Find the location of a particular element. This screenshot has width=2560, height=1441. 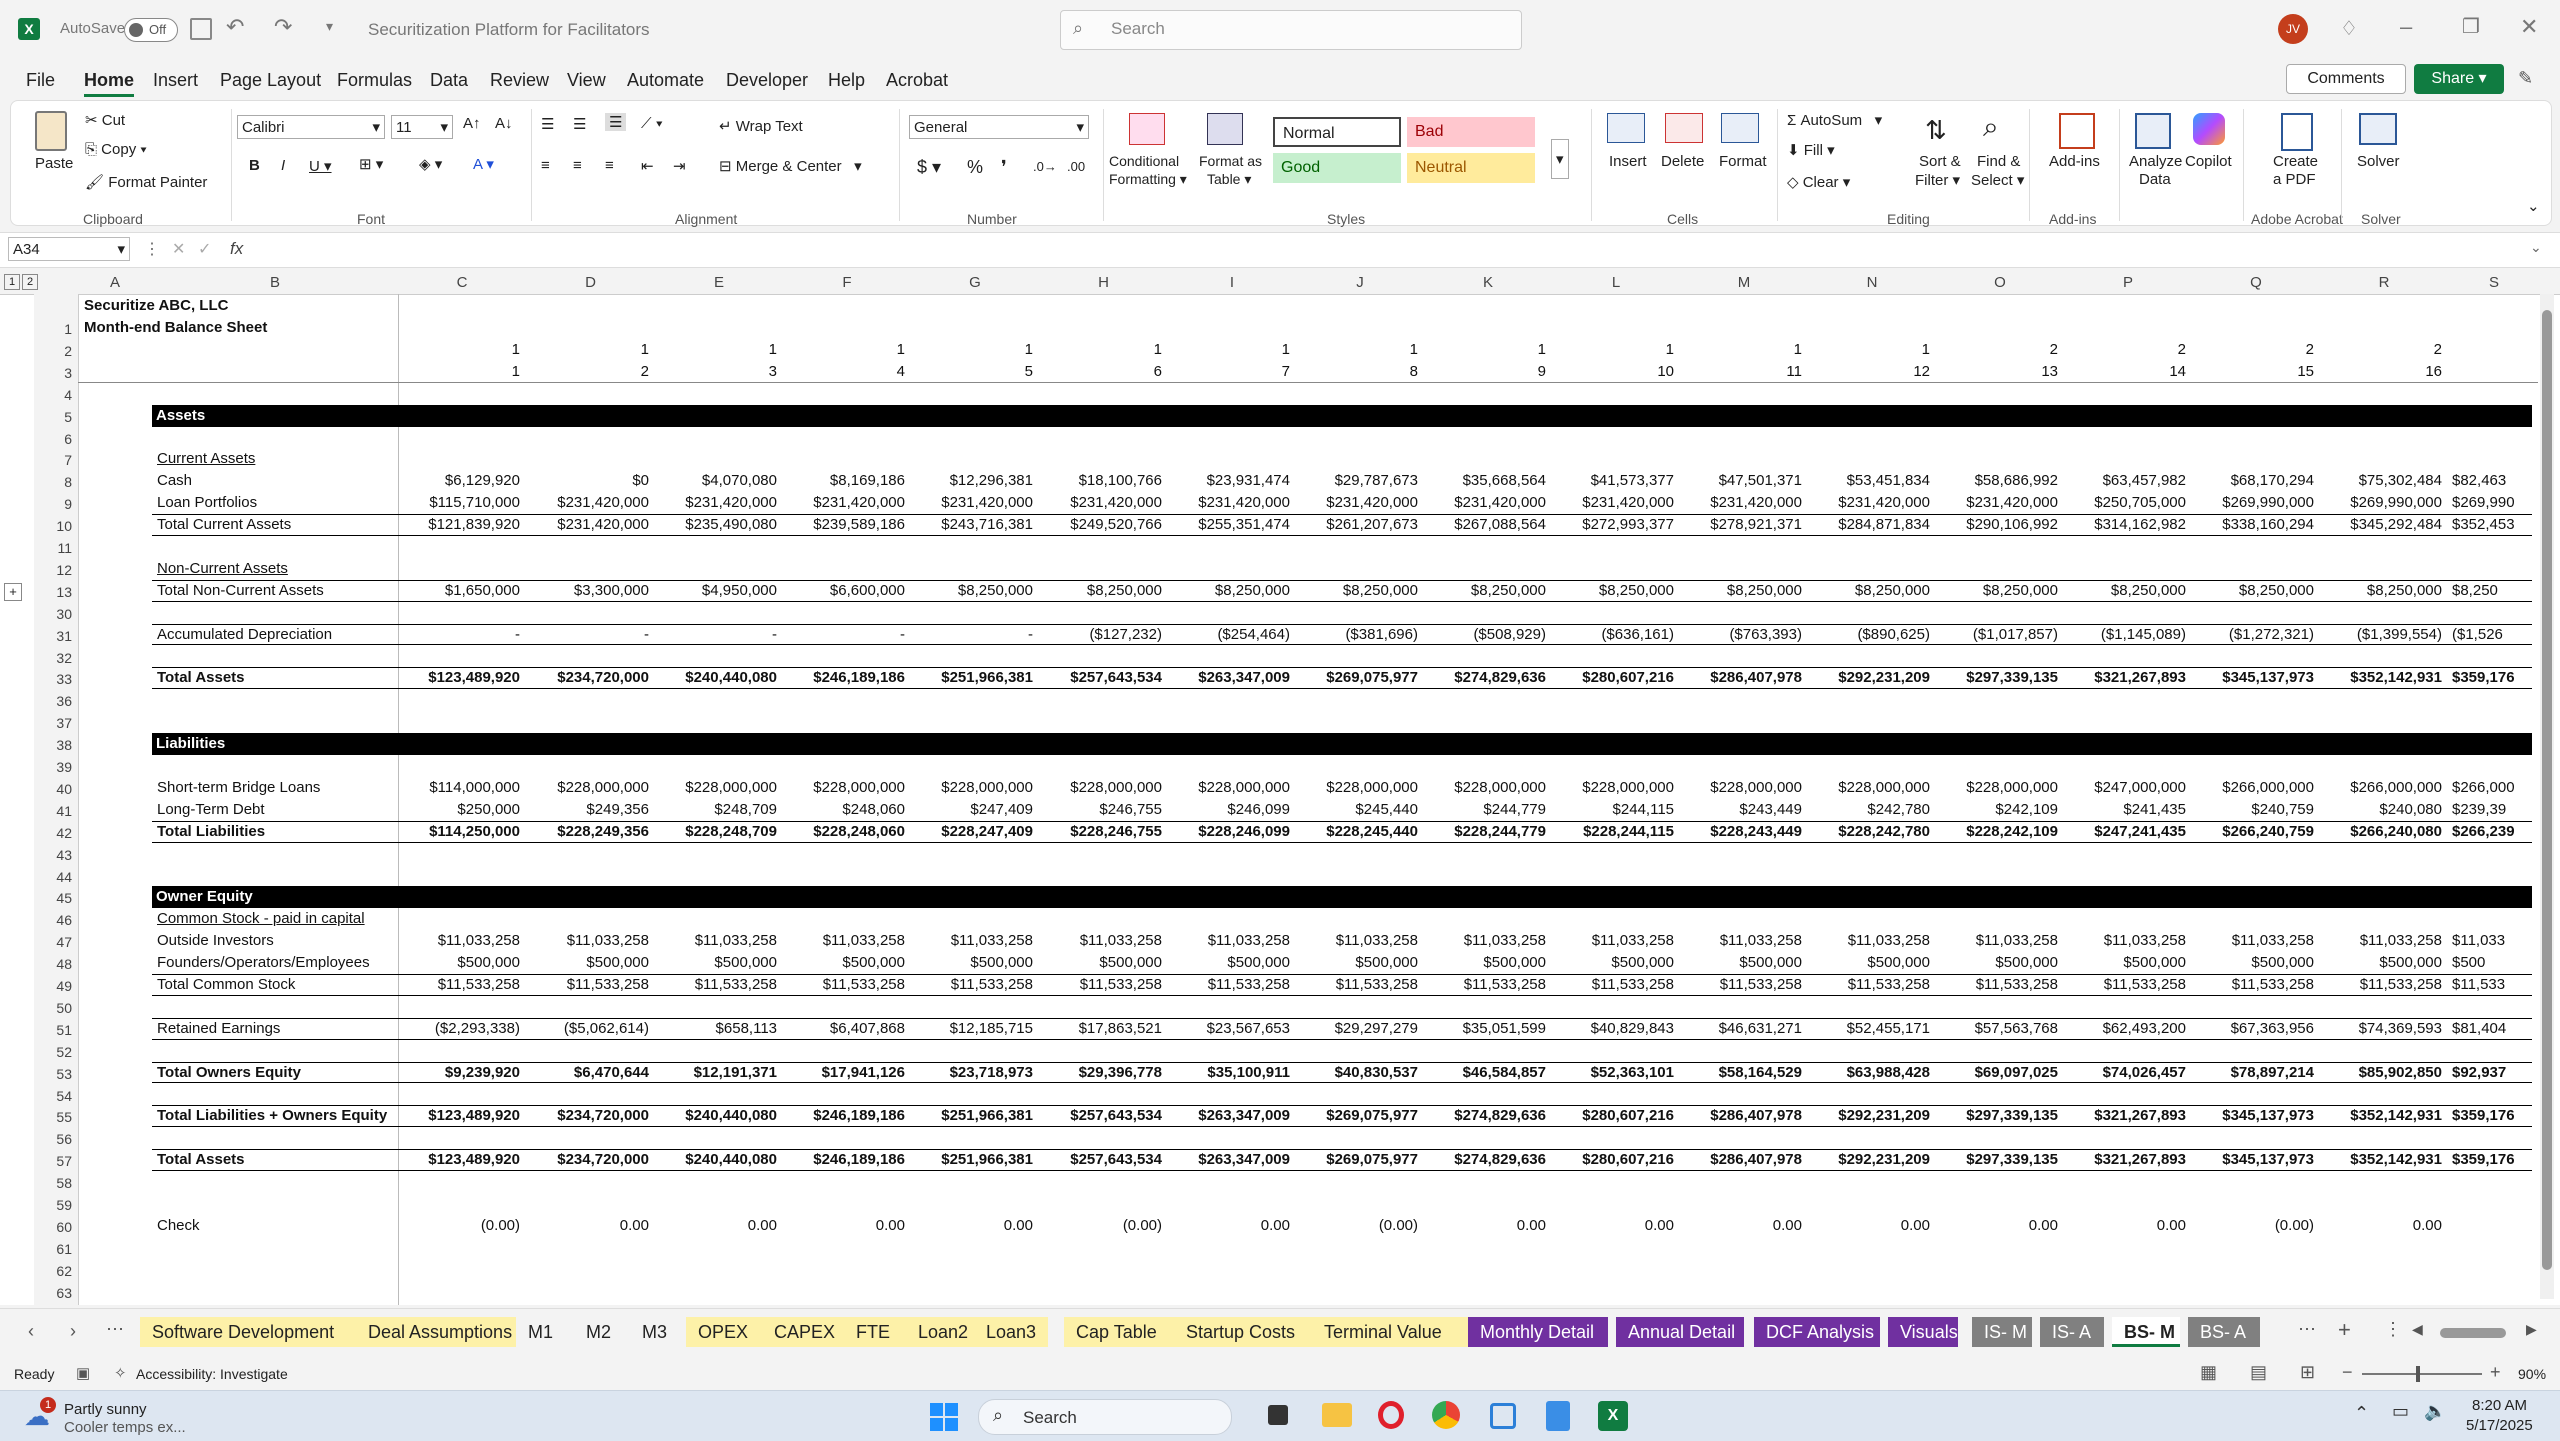

row-header: 43 is located at coordinates (64, 855).